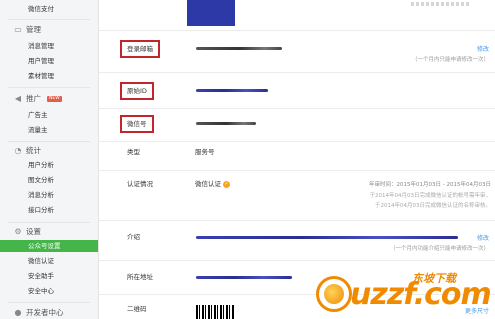 The height and width of the screenshot is (319, 495). What do you see at coordinates (49, 115) in the screenshot?
I see `sidebar-item-advertiser: 广告主` at bounding box center [49, 115].